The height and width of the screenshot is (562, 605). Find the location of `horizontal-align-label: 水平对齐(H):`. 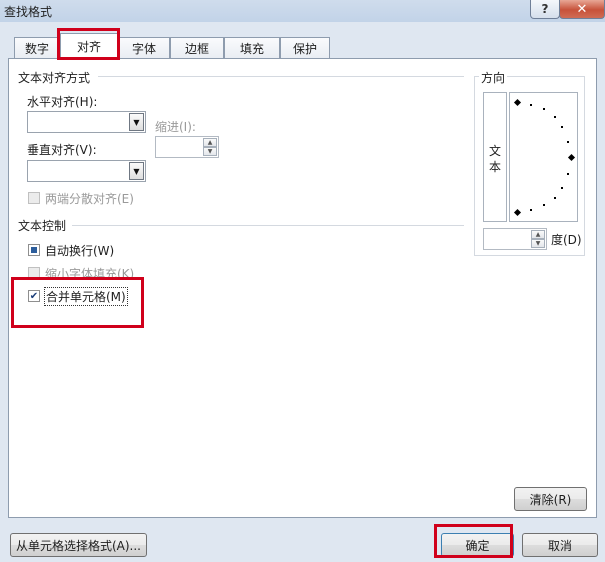

horizontal-align-label: 水平对齐(H): is located at coordinates (62, 102).